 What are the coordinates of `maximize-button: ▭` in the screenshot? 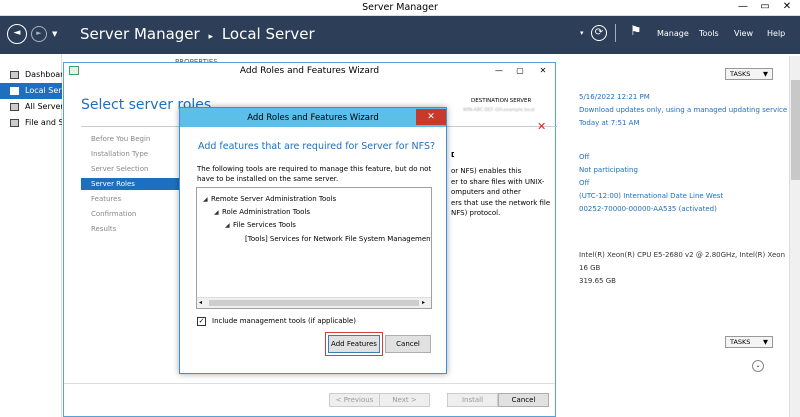 It's located at (765, 7).